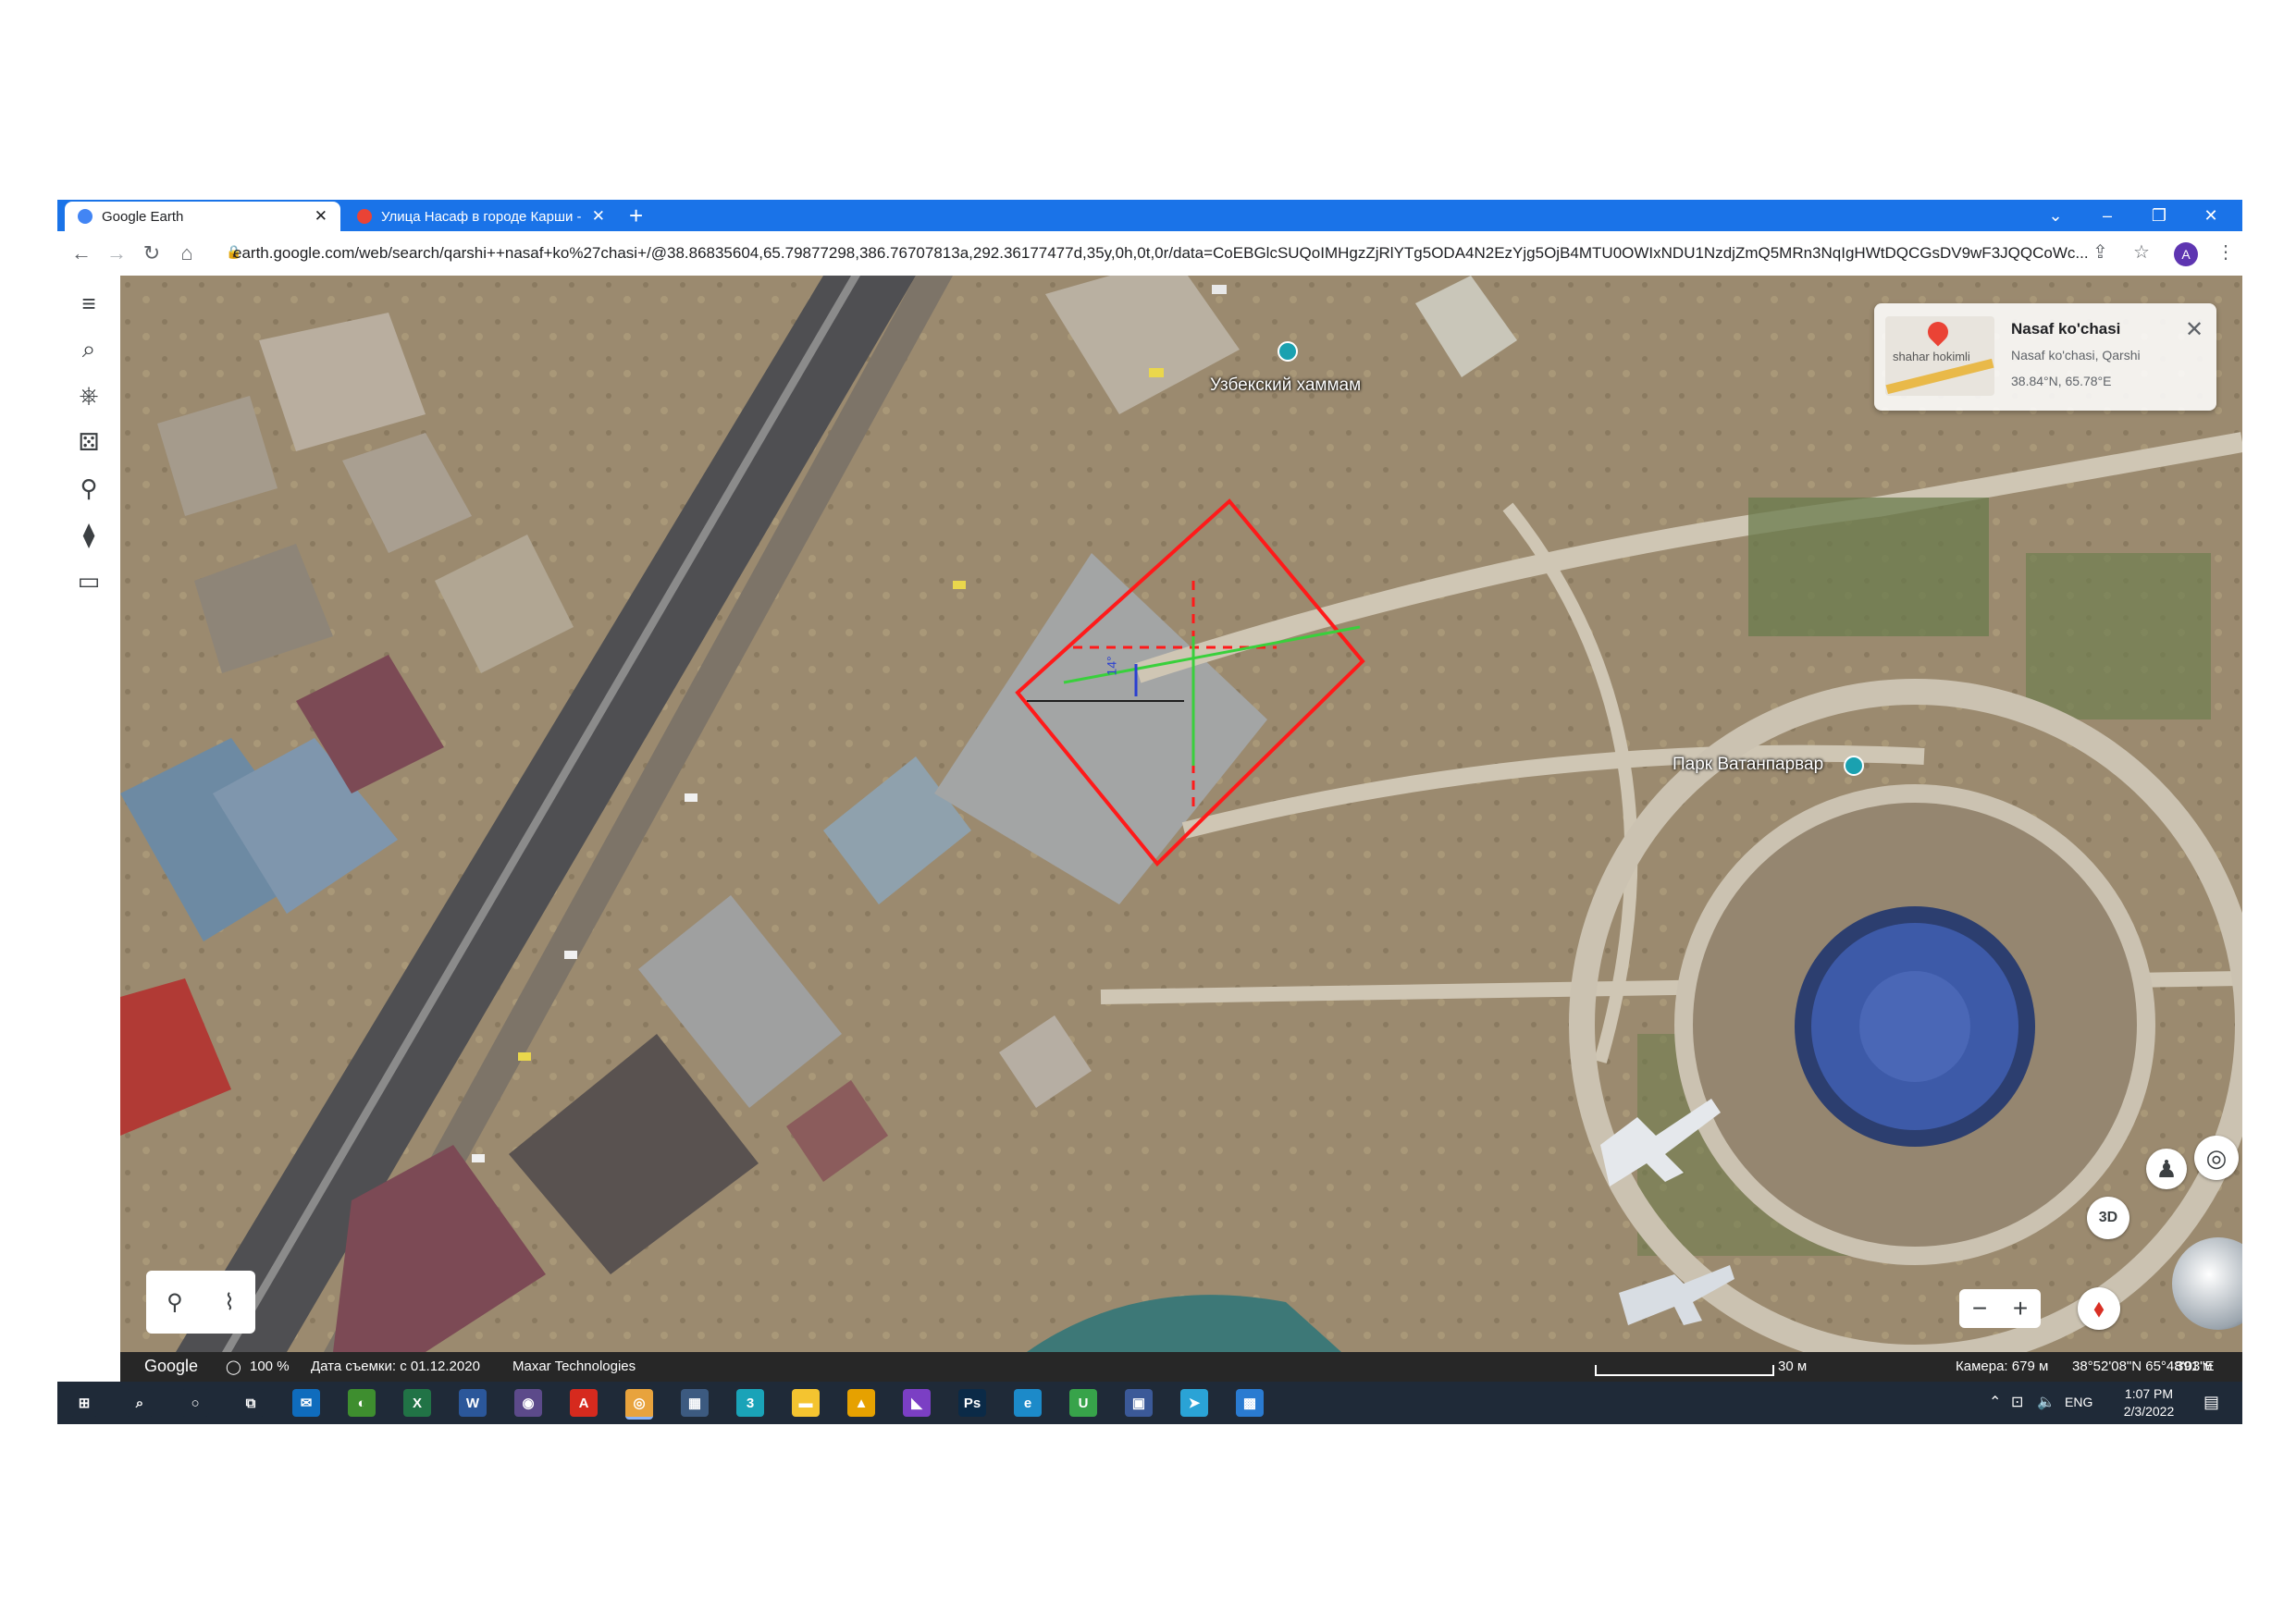 Image resolution: width=2296 pixels, height=1623 pixels. What do you see at coordinates (2100, 252) in the screenshot?
I see `share-icon: ⇪` at bounding box center [2100, 252].